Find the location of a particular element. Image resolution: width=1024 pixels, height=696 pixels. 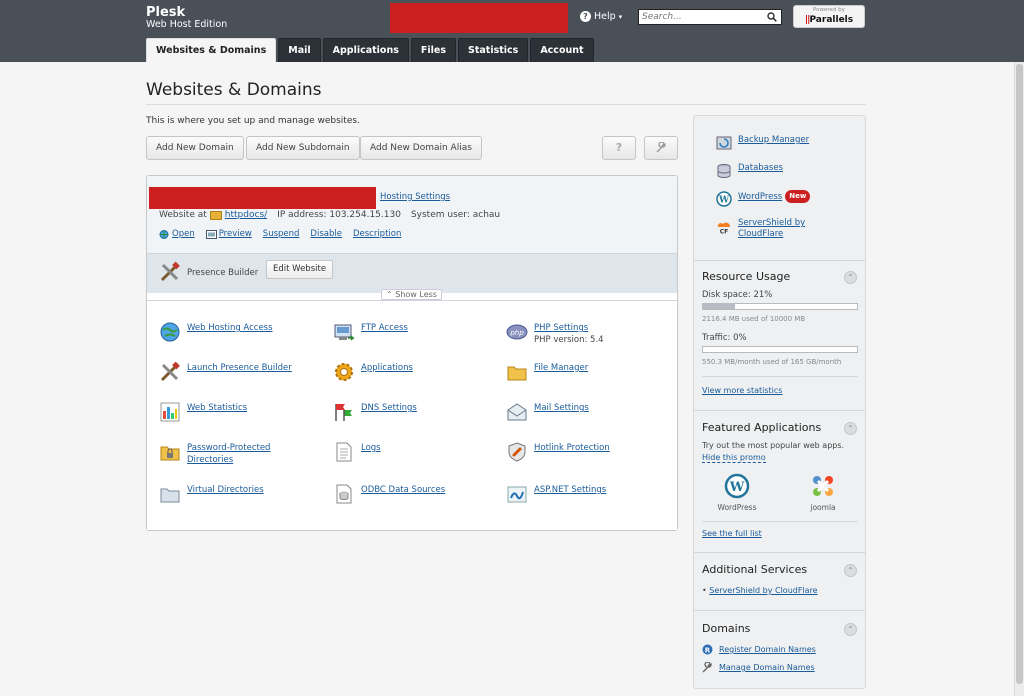

ftp-icon is located at coordinates (344, 332).